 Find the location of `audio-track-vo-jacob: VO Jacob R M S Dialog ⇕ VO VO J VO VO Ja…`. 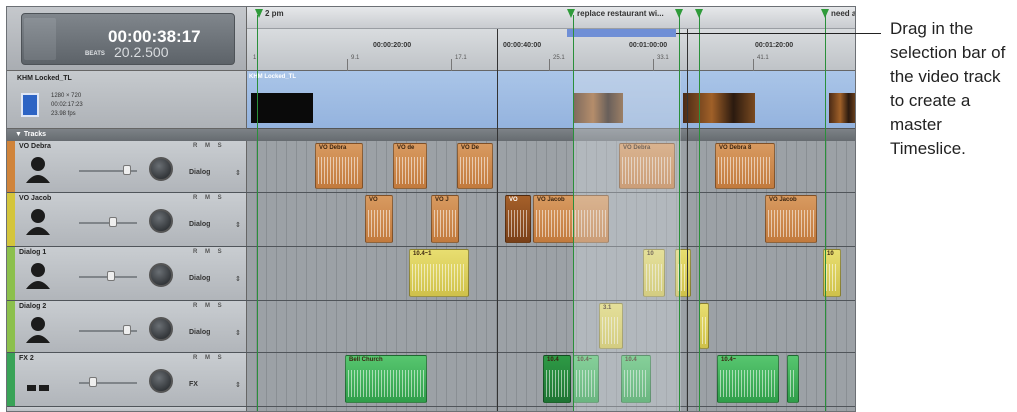

audio-track-vo-jacob: VO Jacob R M S Dialog ⇕ VO VO J VO VO Ja… is located at coordinates (431, 220).